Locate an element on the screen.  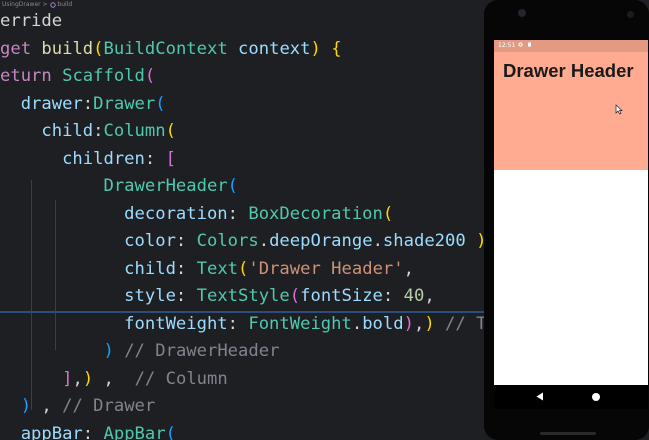
code-token: // Column is located at coordinates (181, 378).